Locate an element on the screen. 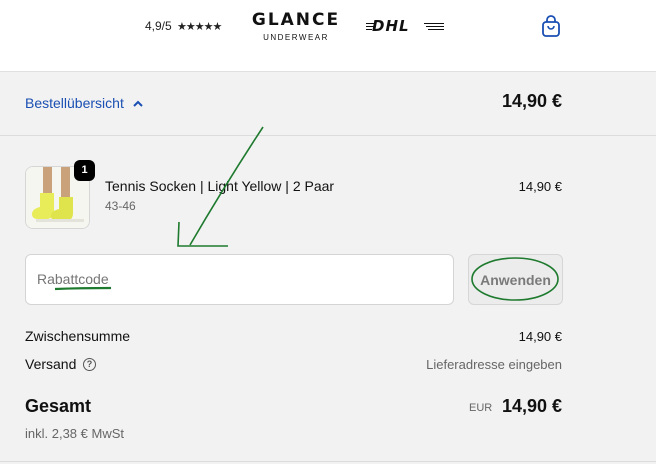 This screenshot has height=464, width=656. tax-note: inkl. 2,38 € MwSt is located at coordinates (74, 433).